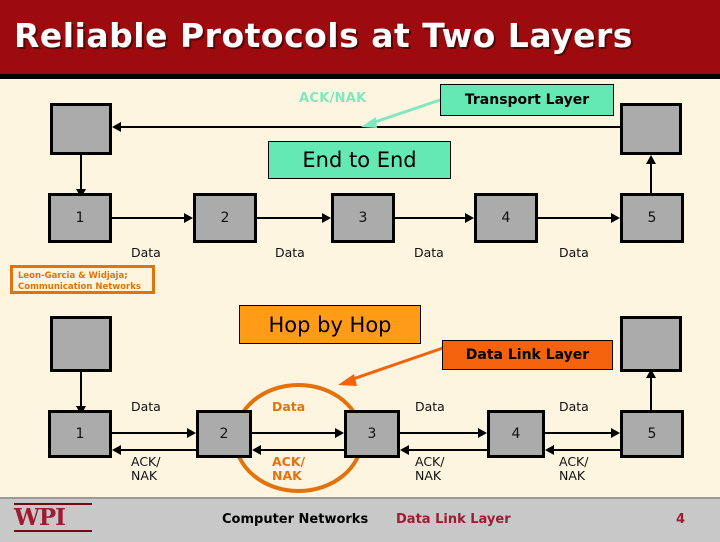  Describe the element at coordinates (681, 519) in the screenshot. I see `footer-page-number: 4` at that location.